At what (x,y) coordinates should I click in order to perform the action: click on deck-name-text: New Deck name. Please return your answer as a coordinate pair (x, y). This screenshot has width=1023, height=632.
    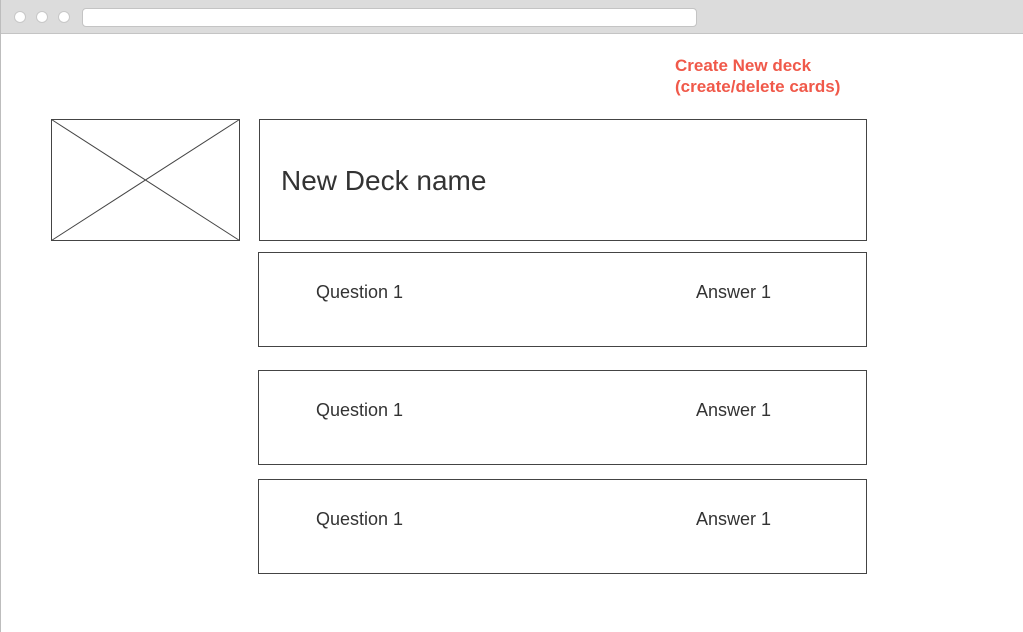
    Looking at the image, I should click on (384, 180).